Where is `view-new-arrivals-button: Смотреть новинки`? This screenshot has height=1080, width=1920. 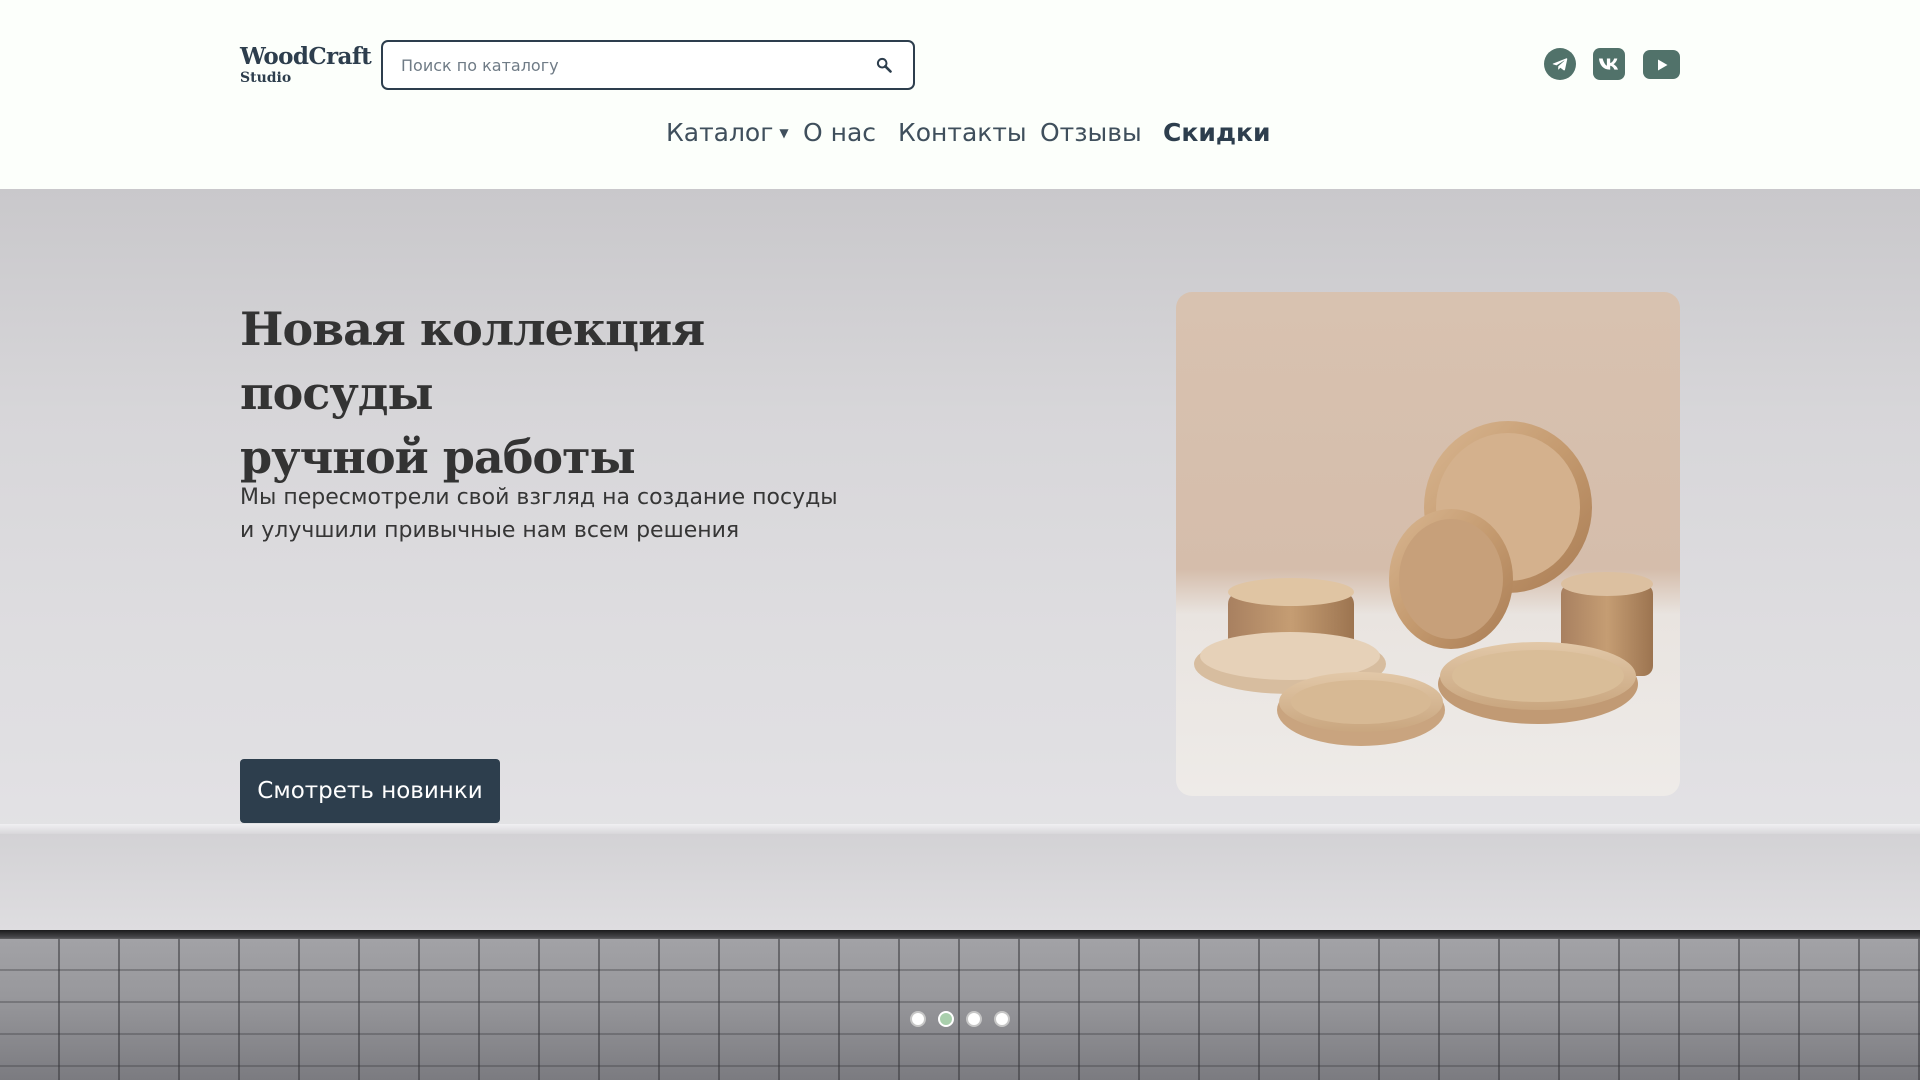 view-new-arrivals-button: Смотреть новинки is located at coordinates (370, 791).